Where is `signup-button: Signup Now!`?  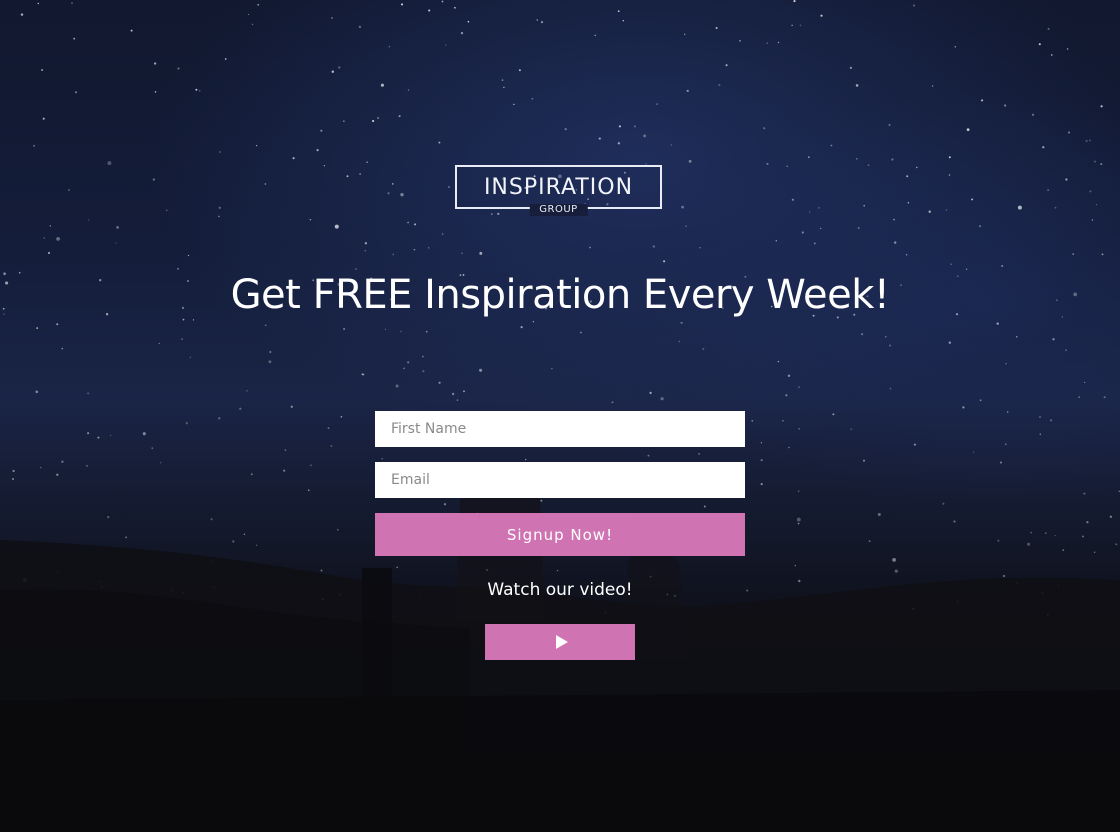 signup-button: Signup Now! is located at coordinates (560, 534).